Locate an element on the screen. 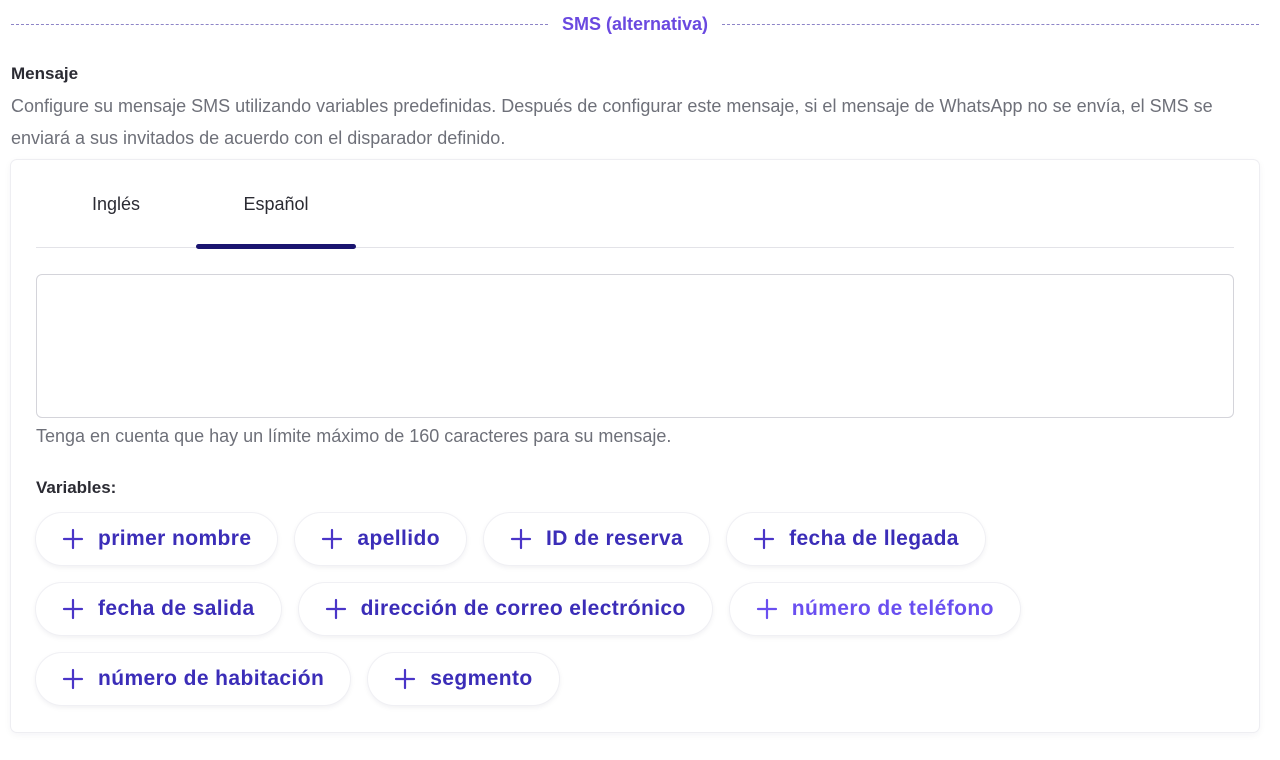 The image size is (1280, 760). variable-chip-segmento: segmento is located at coordinates (463, 679).